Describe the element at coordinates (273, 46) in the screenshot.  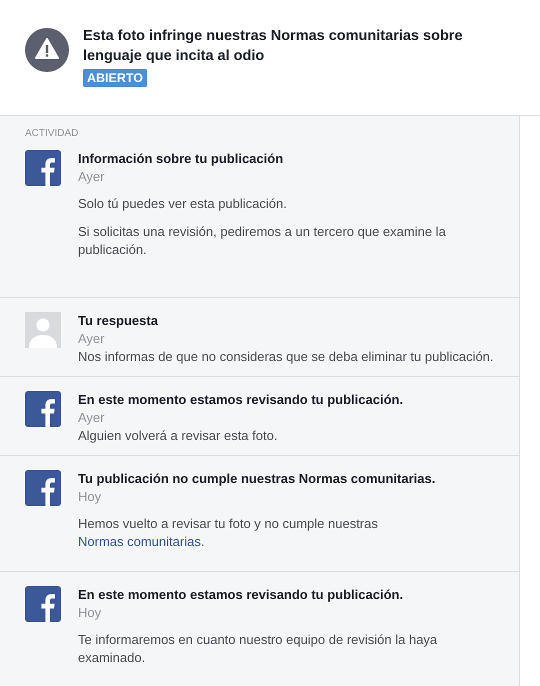
I see `report-title: Esta foto infringe nuestras Normas comunitarias sobre lenguaje que incita al odio` at that location.